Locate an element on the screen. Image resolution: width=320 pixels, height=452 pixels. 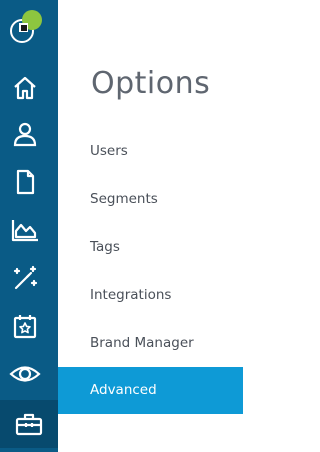
area-chart-icon is located at coordinates (25, 230).